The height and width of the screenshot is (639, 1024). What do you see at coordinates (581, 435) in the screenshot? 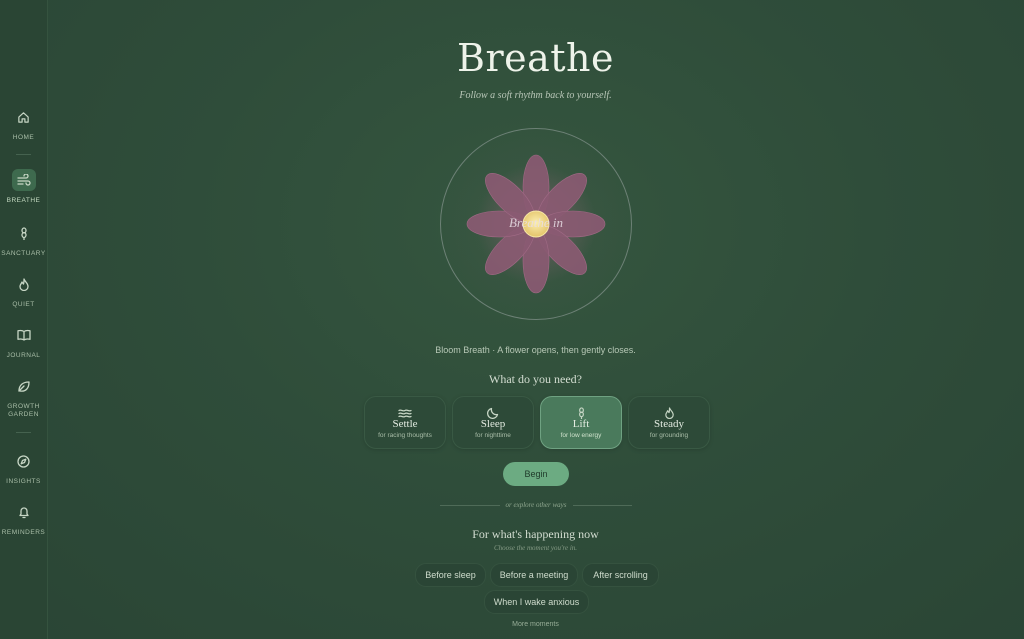
I see `option-subtitle: for low energy` at bounding box center [581, 435].